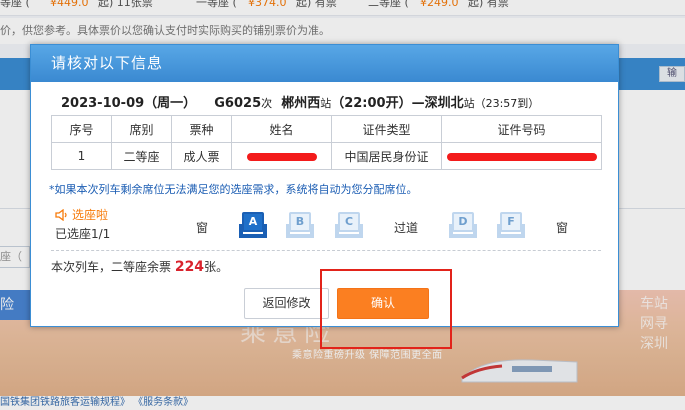 Image resolution: width=685 pixels, height=410 pixels. Describe the element at coordinates (238, 103) in the screenshot. I see `train-number: G6025` at that location.